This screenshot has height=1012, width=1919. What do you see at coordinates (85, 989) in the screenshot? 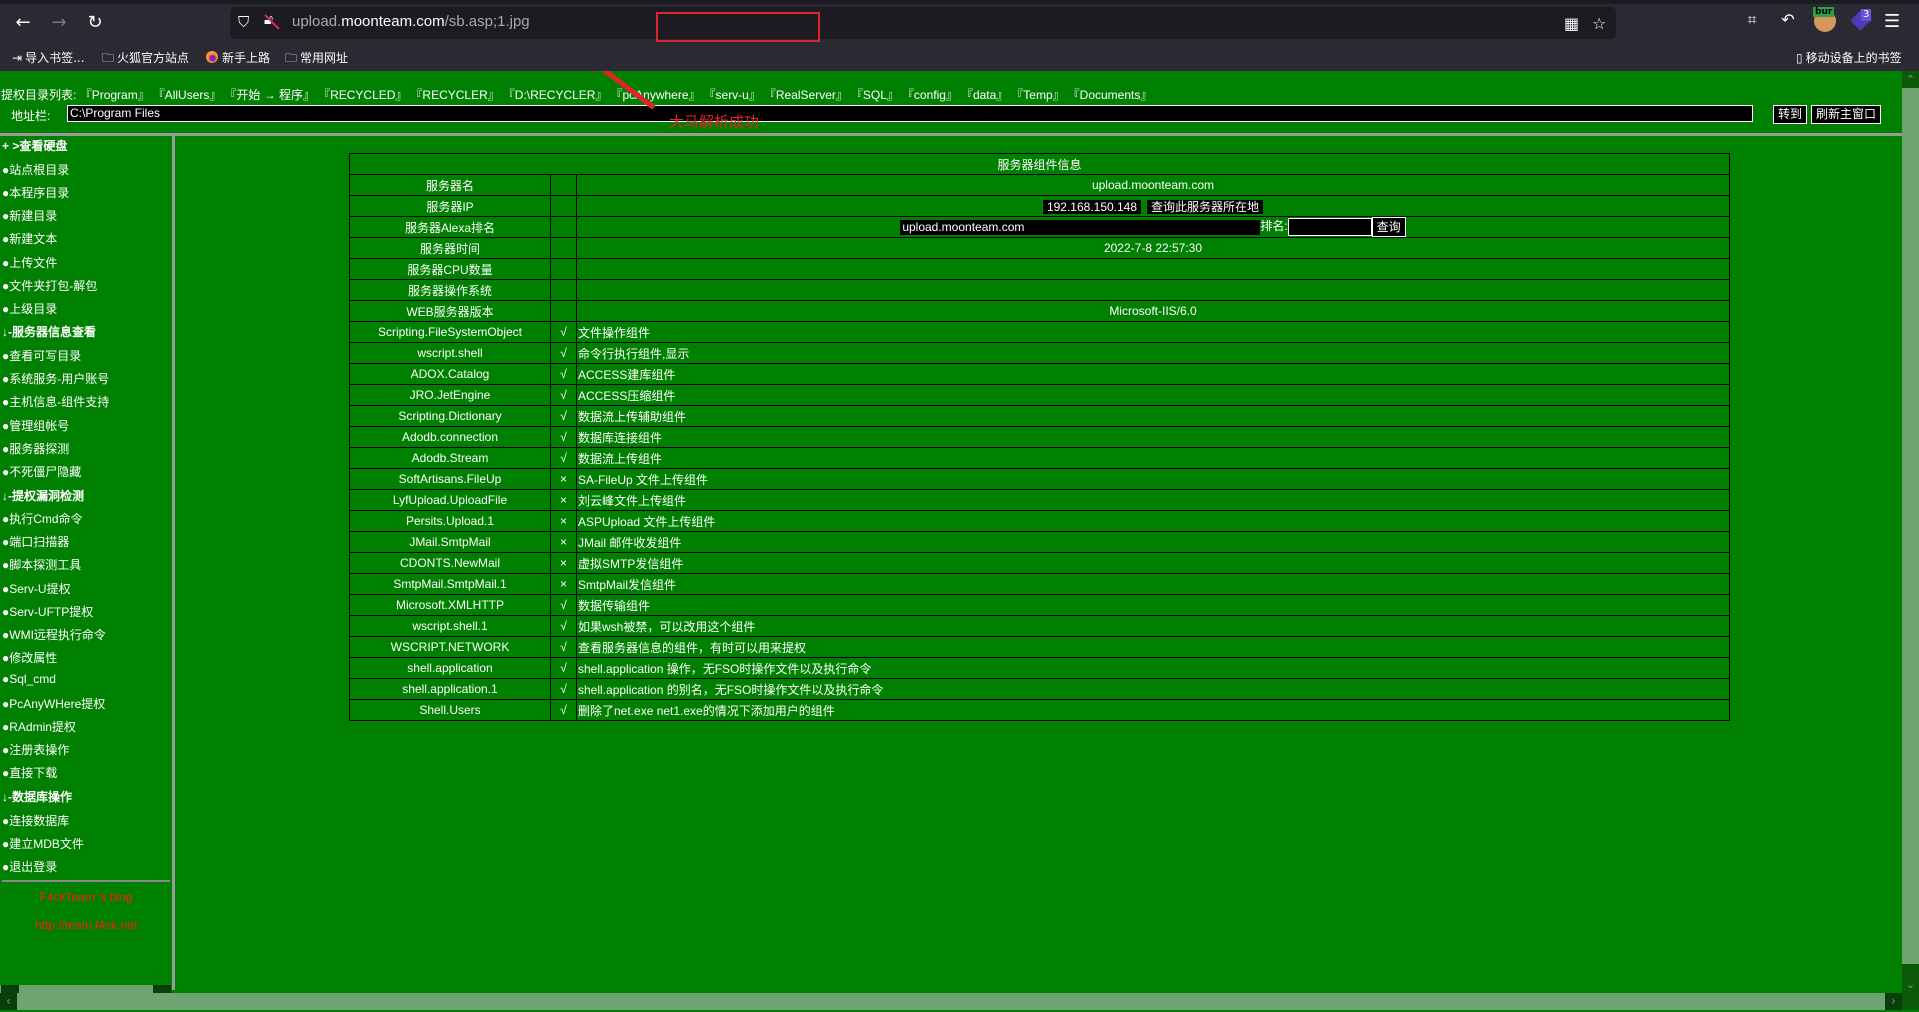
I see `sidebar-horizontal-scrollbar` at bounding box center [85, 989].